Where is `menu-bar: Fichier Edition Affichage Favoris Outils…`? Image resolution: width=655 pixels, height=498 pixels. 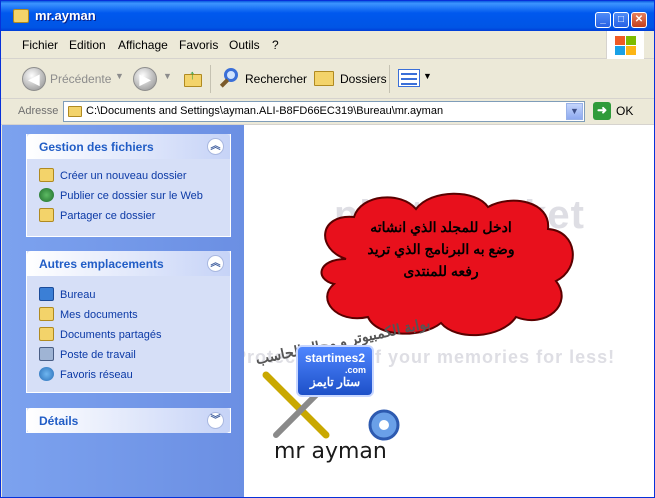
menu-bar: Fichier Edition Affichage Favoris Outils… is located at coordinates (327, 45).